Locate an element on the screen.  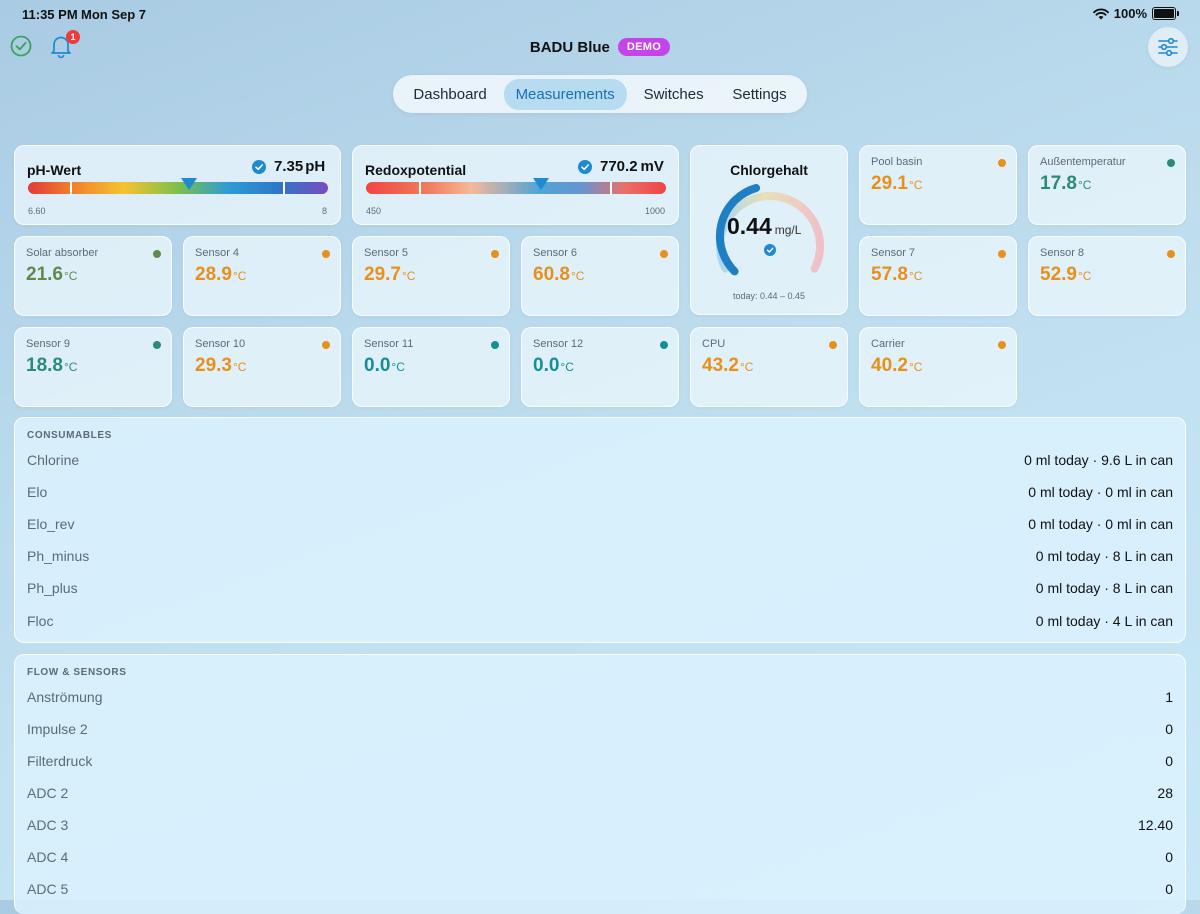
list-item: ADC 50 is located at coordinates (600, 889).